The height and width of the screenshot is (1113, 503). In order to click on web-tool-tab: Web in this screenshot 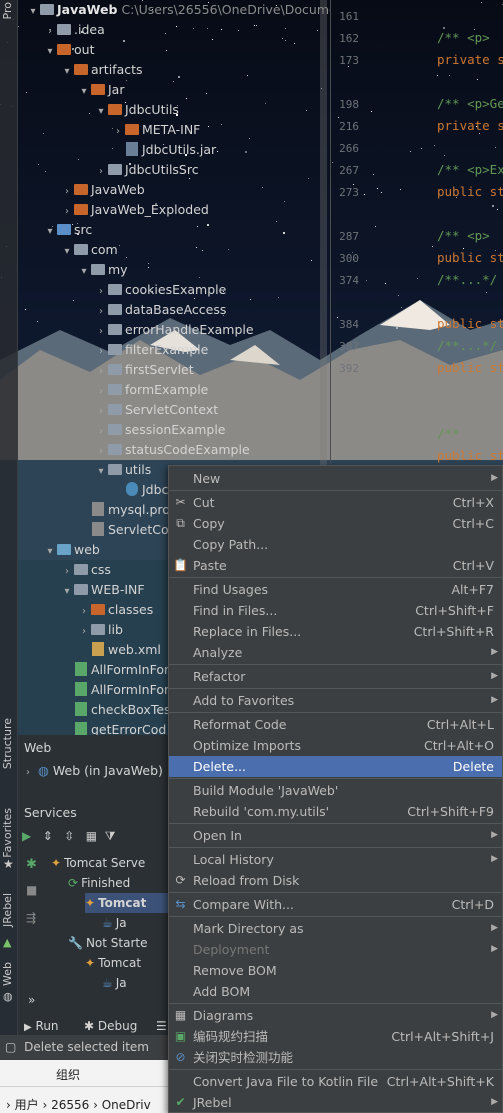, I will do `click(7, 974)`.